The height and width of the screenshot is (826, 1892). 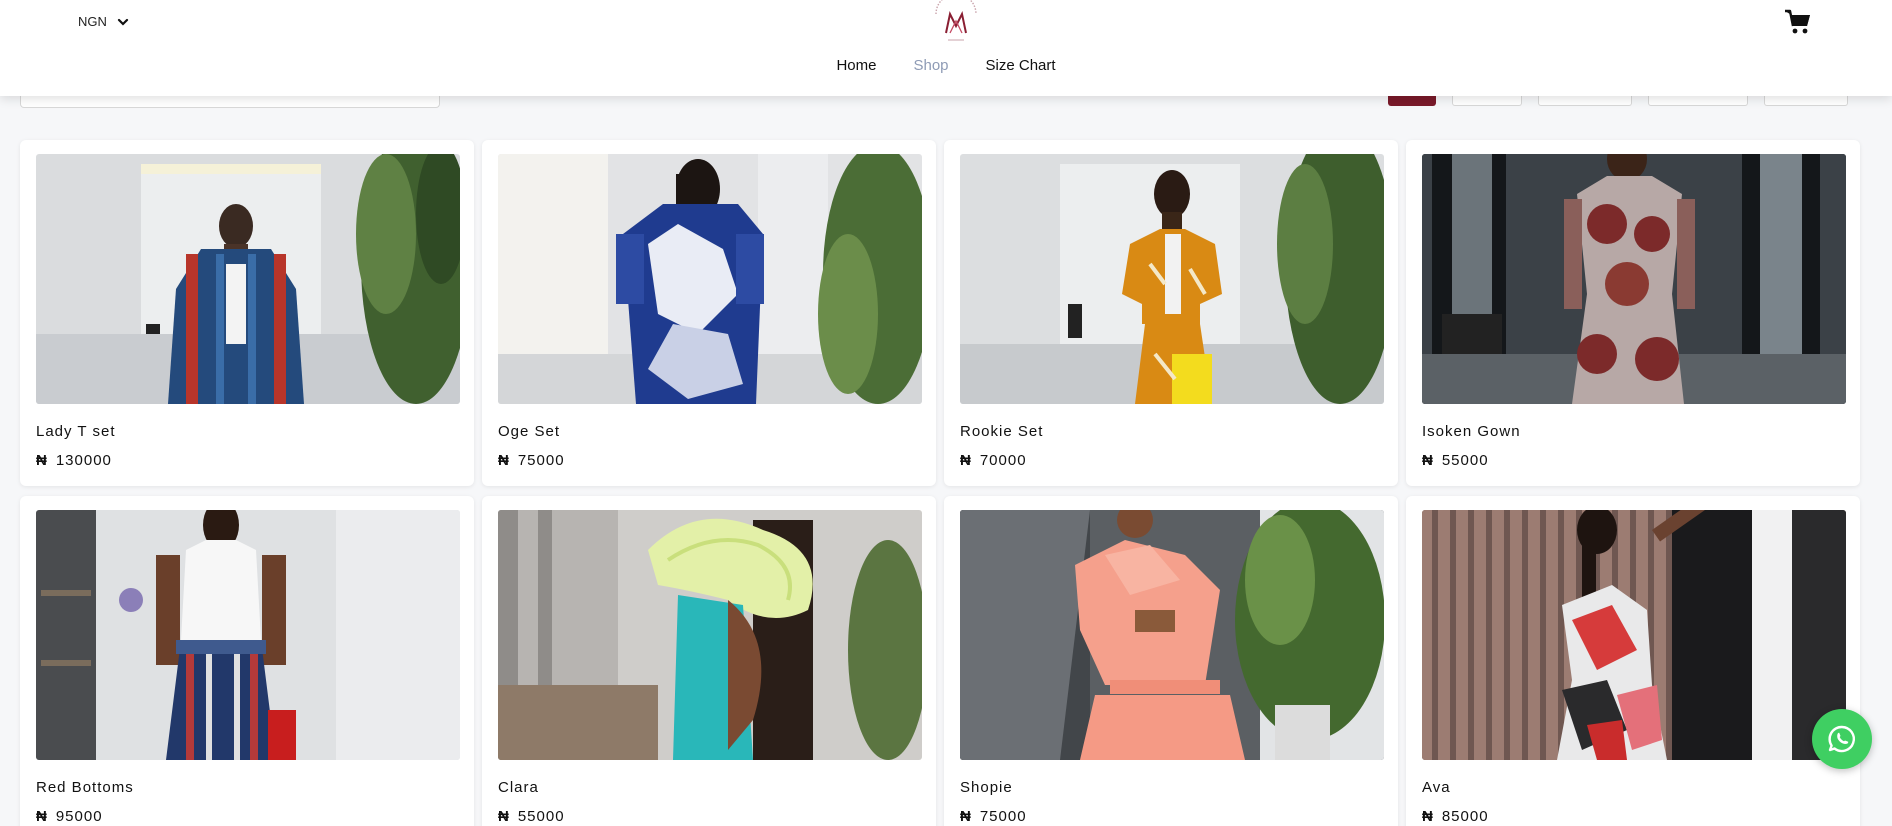 I want to click on currency-selector: NGN, so click(x=103, y=21).